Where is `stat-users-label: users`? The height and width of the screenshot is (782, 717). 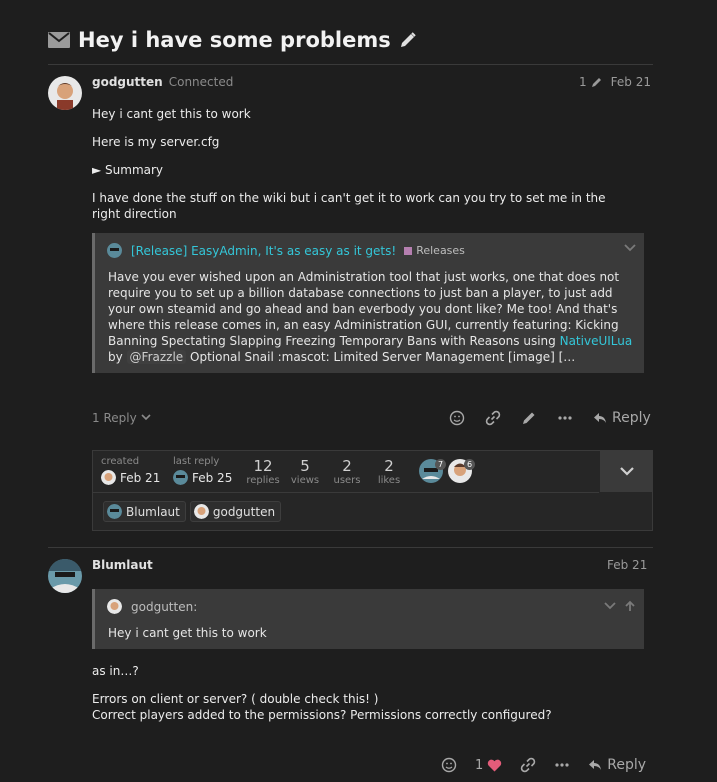 stat-users-label: users is located at coordinates (347, 480).